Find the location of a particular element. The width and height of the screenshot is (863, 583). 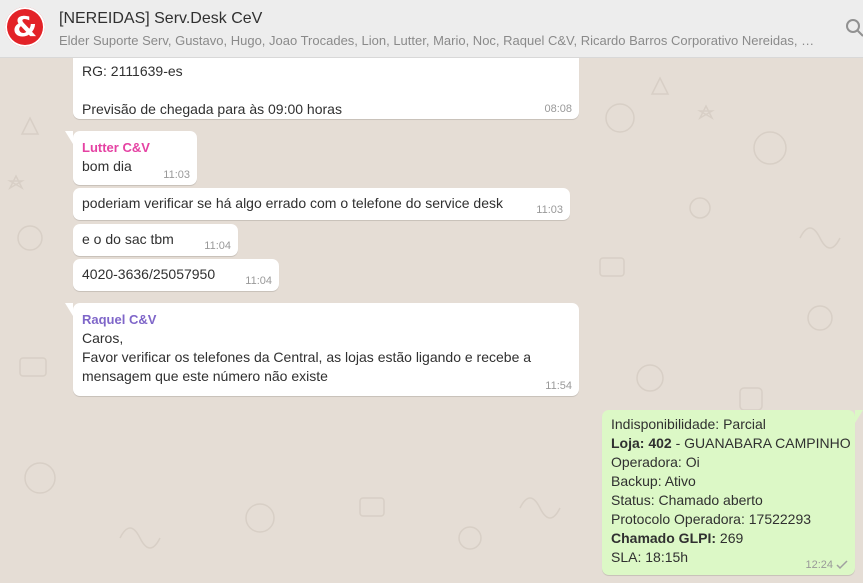

bold-label: Loja: 402 is located at coordinates (641, 443).